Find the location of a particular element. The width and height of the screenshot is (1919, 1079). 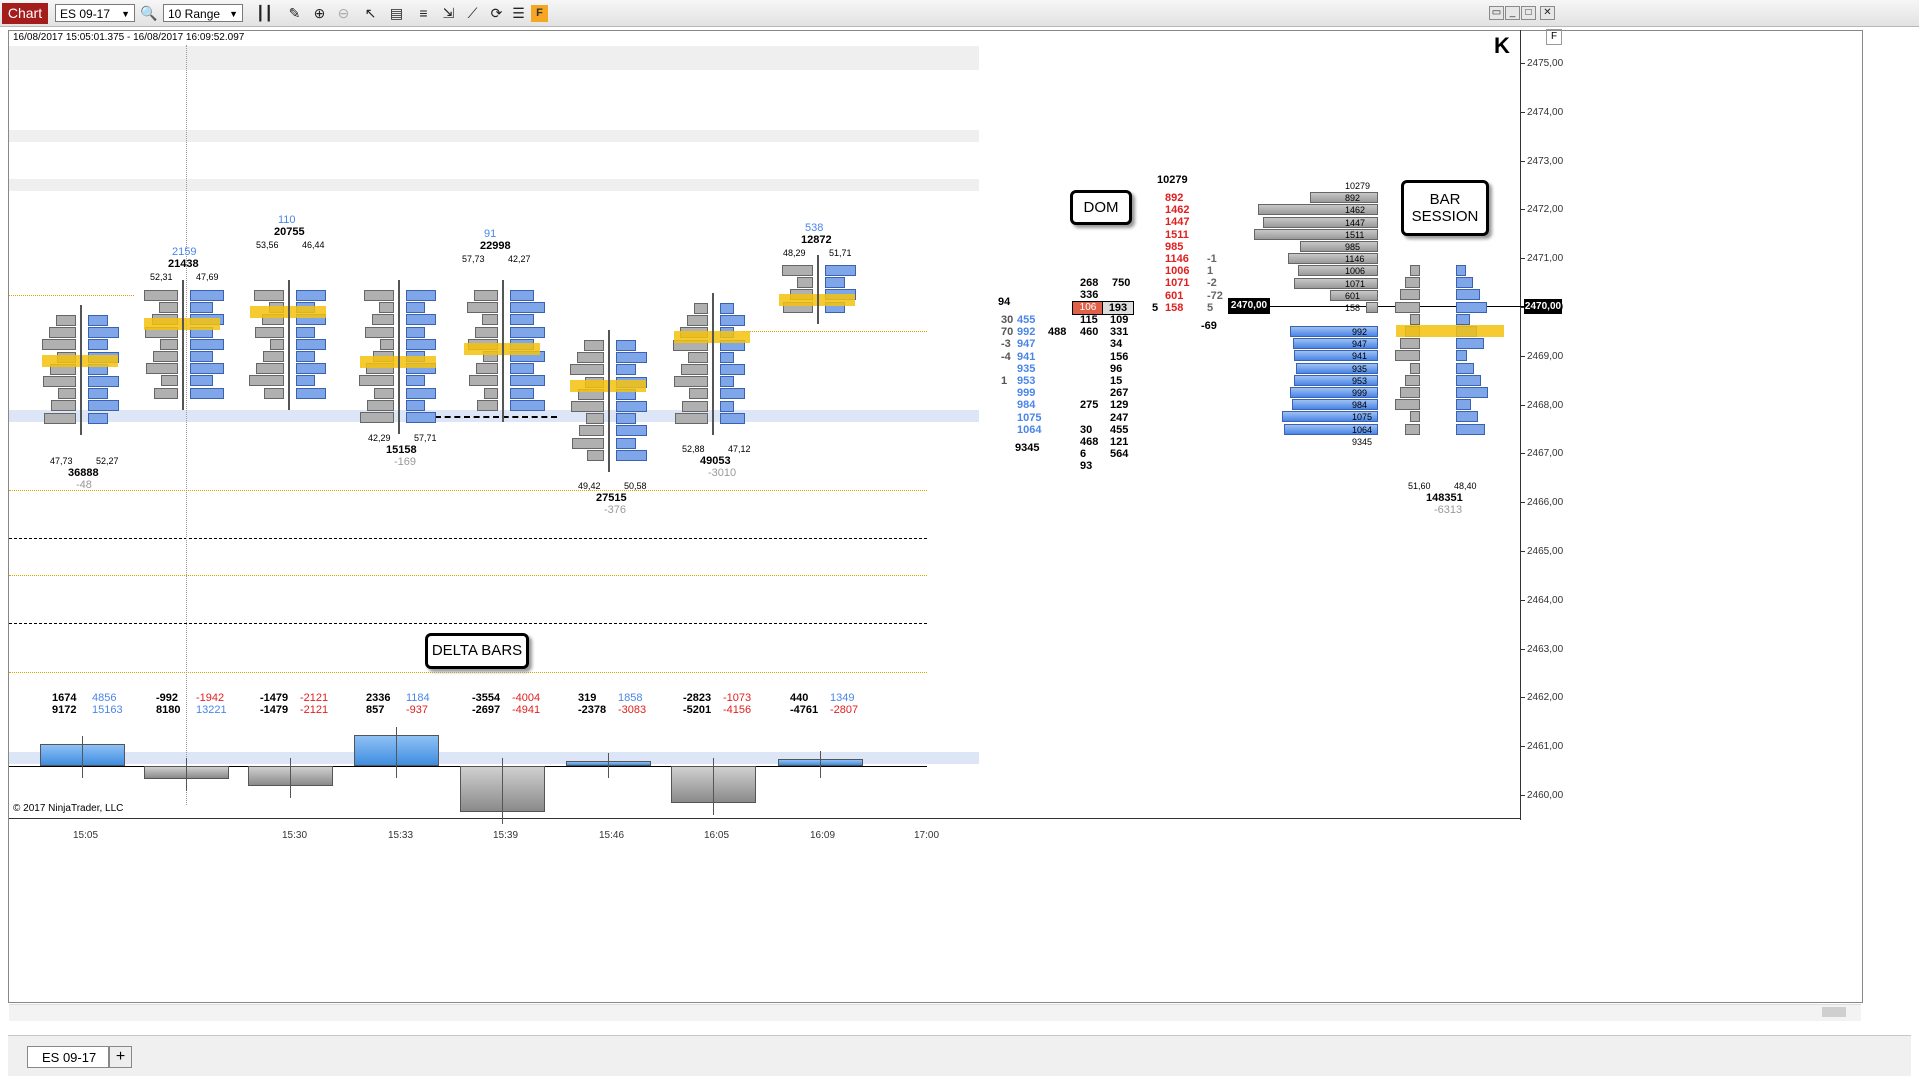

reload-icon: ⟳ is located at coordinates (496, 13).